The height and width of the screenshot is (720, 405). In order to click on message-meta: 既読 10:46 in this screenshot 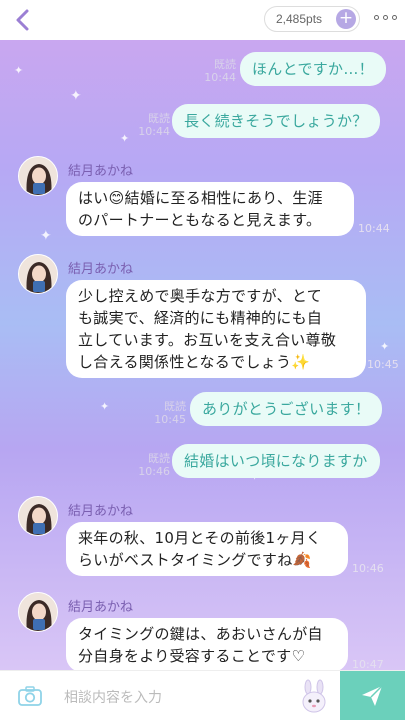, I will do `click(150, 465)`.